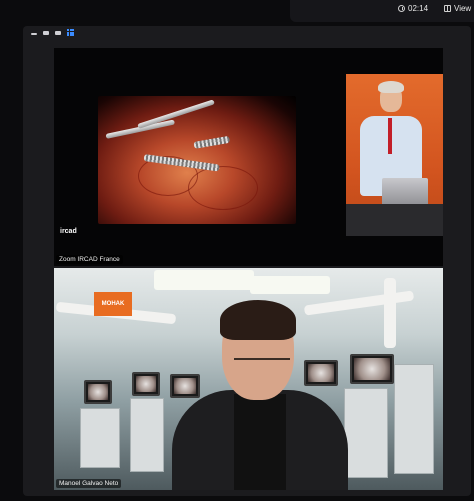  I want to click on timer-text: 02:14, so click(418, 8).